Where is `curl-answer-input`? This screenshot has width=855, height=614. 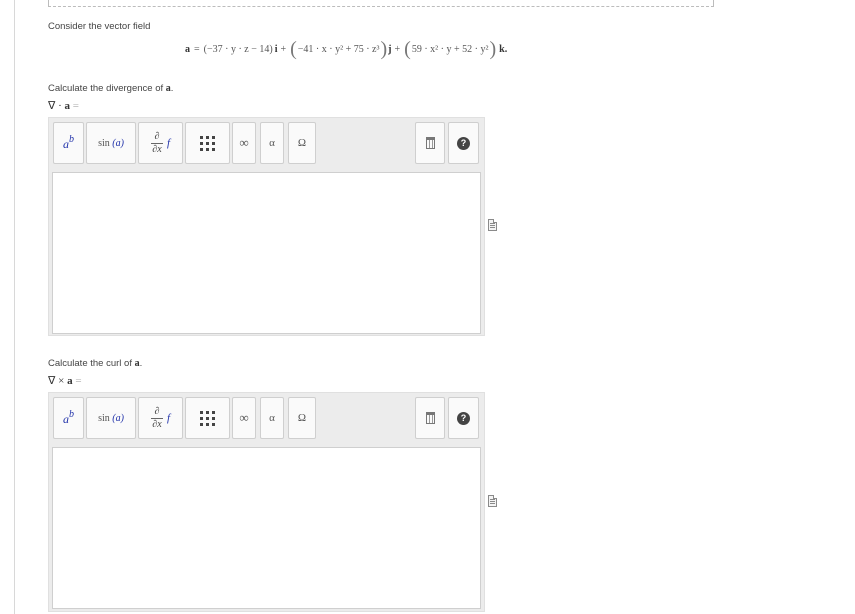 curl-answer-input is located at coordinates (266, 528).